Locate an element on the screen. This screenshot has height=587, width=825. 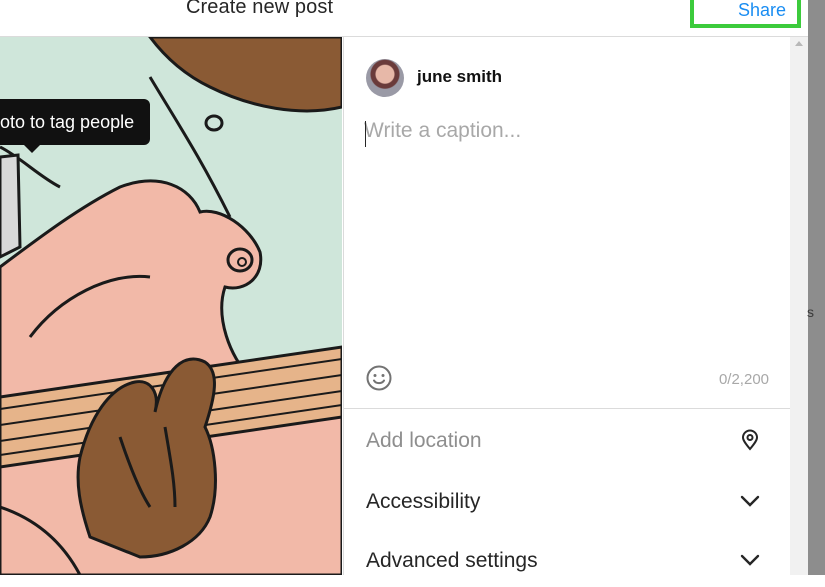
username: june smith is located at coordinates (460, 76).